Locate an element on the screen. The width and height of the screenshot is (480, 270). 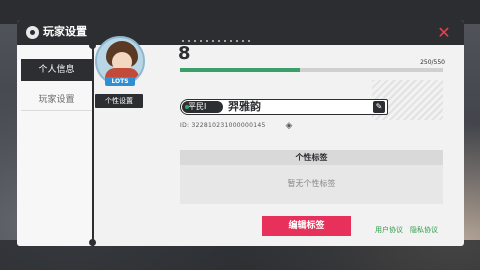
copy-icon: ◈ is located at coordinates (289, 126).